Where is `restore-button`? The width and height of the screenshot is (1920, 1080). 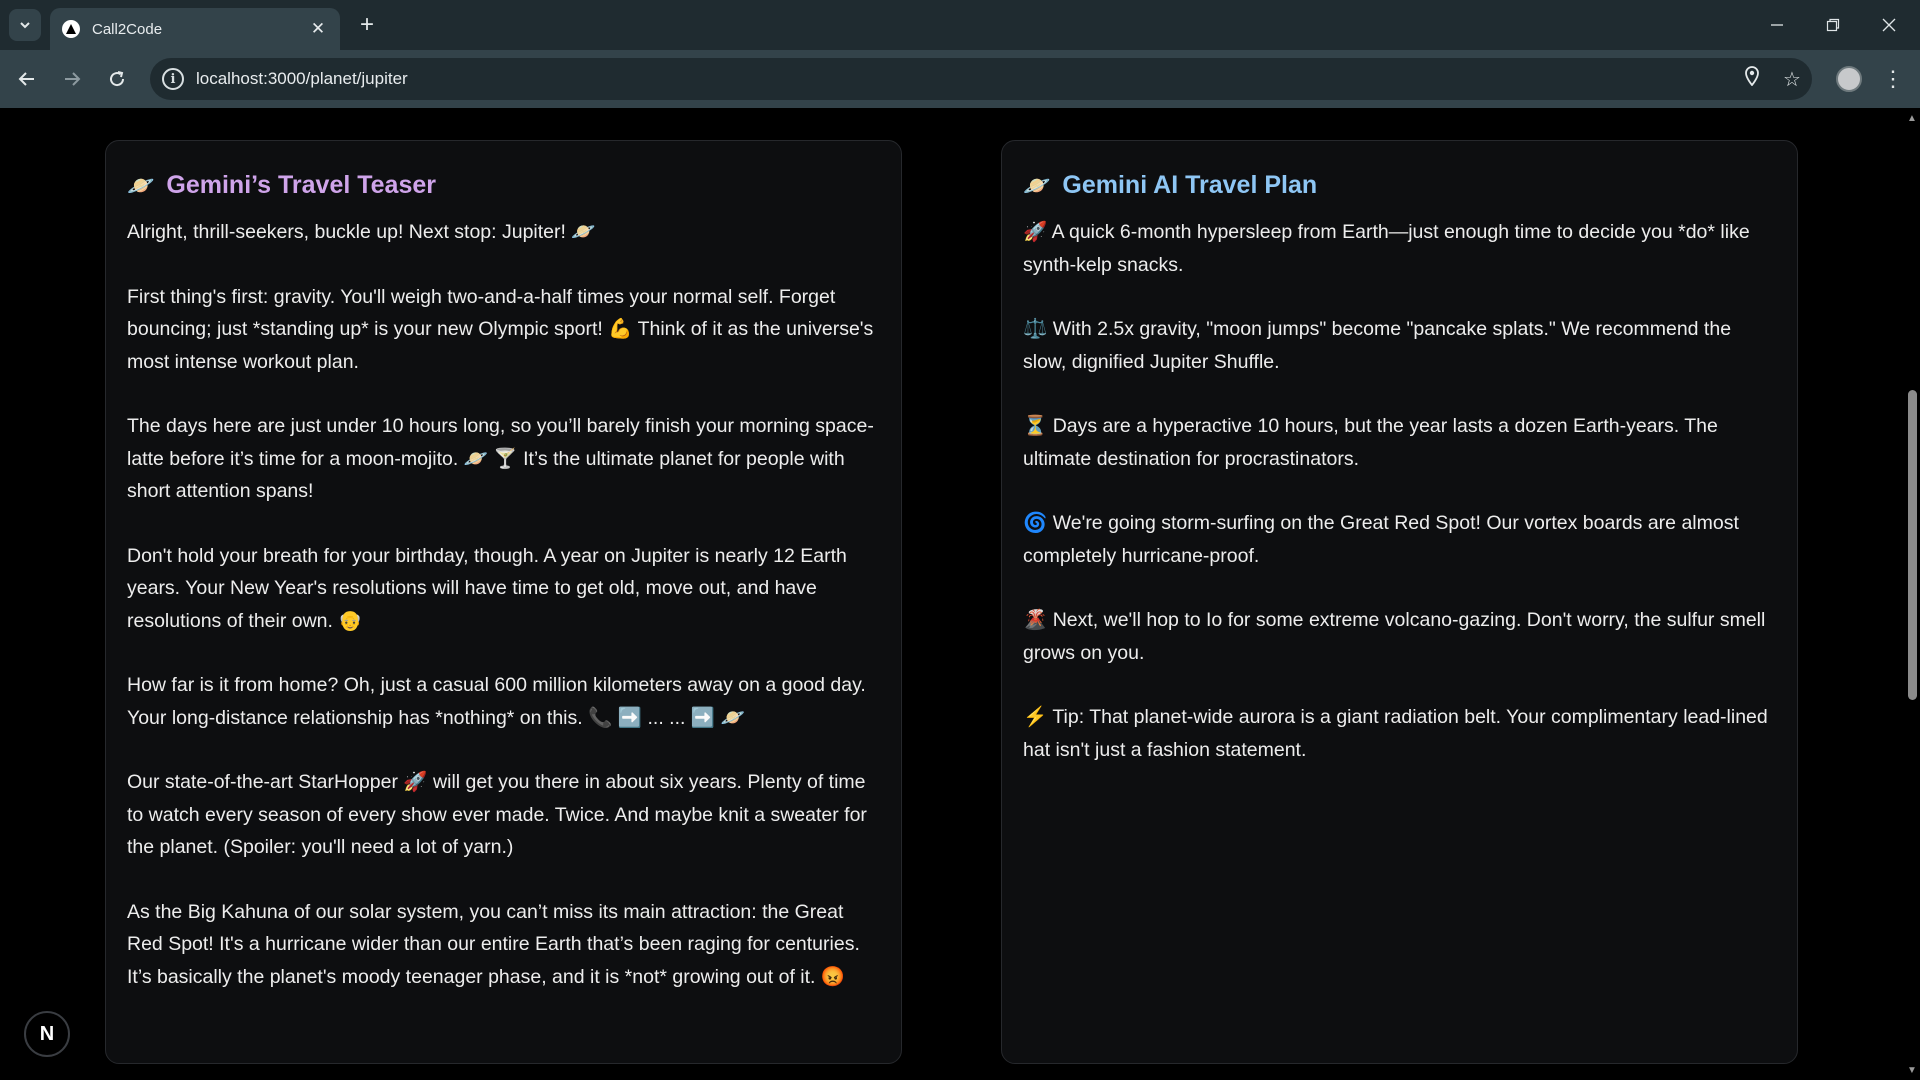
restore-button is located at coordinates (1833, 25).